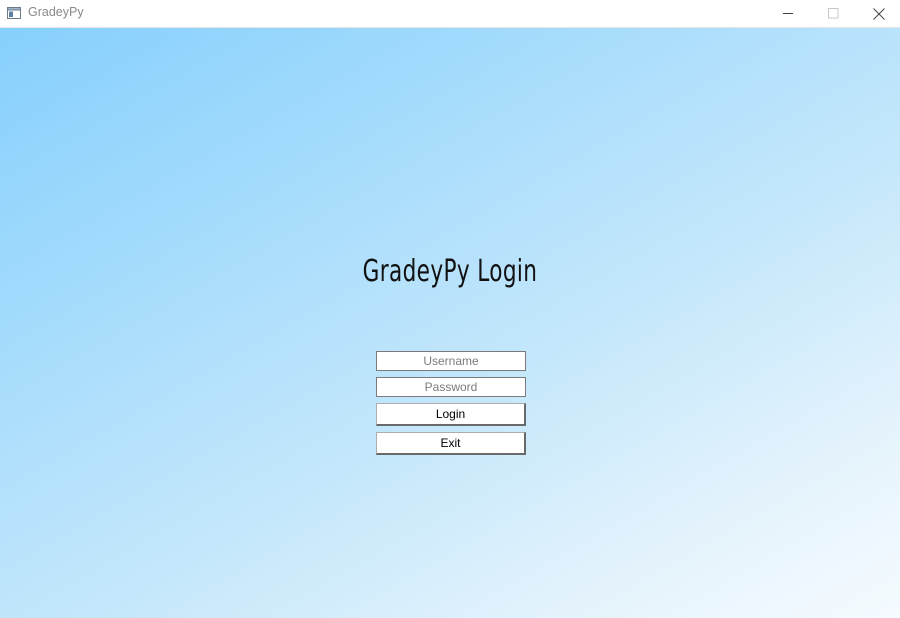 The width and height of the screenshot is (900, 618). I want to click on password-input, so click(451, 387).